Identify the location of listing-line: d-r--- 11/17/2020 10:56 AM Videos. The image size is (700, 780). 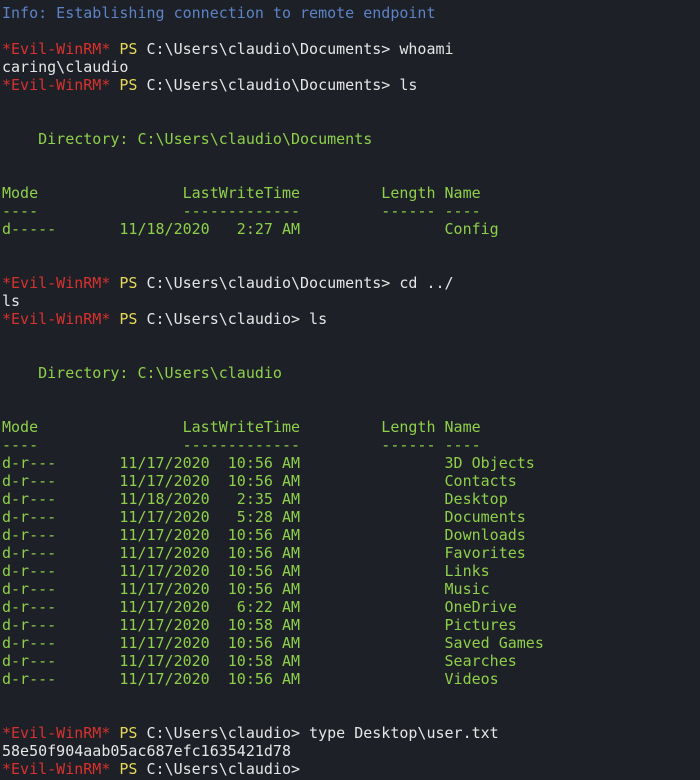
(350, 679).